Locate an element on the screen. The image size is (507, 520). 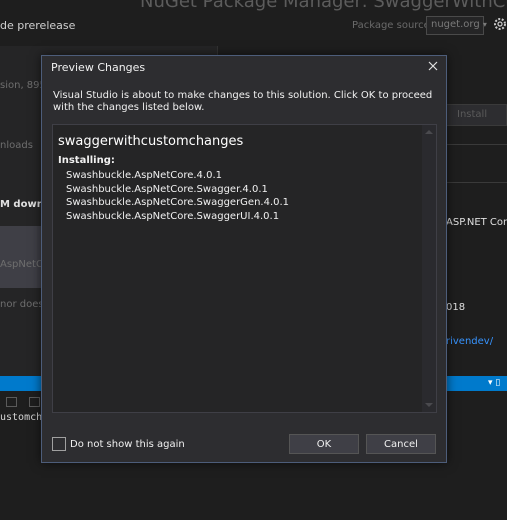
package-source-label: Package source: is located at coordinates (393, 25).